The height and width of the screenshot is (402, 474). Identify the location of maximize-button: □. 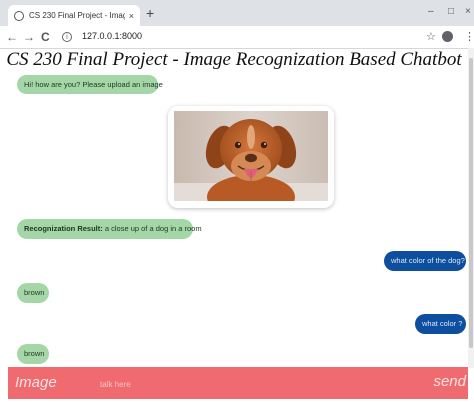
(451, 11).